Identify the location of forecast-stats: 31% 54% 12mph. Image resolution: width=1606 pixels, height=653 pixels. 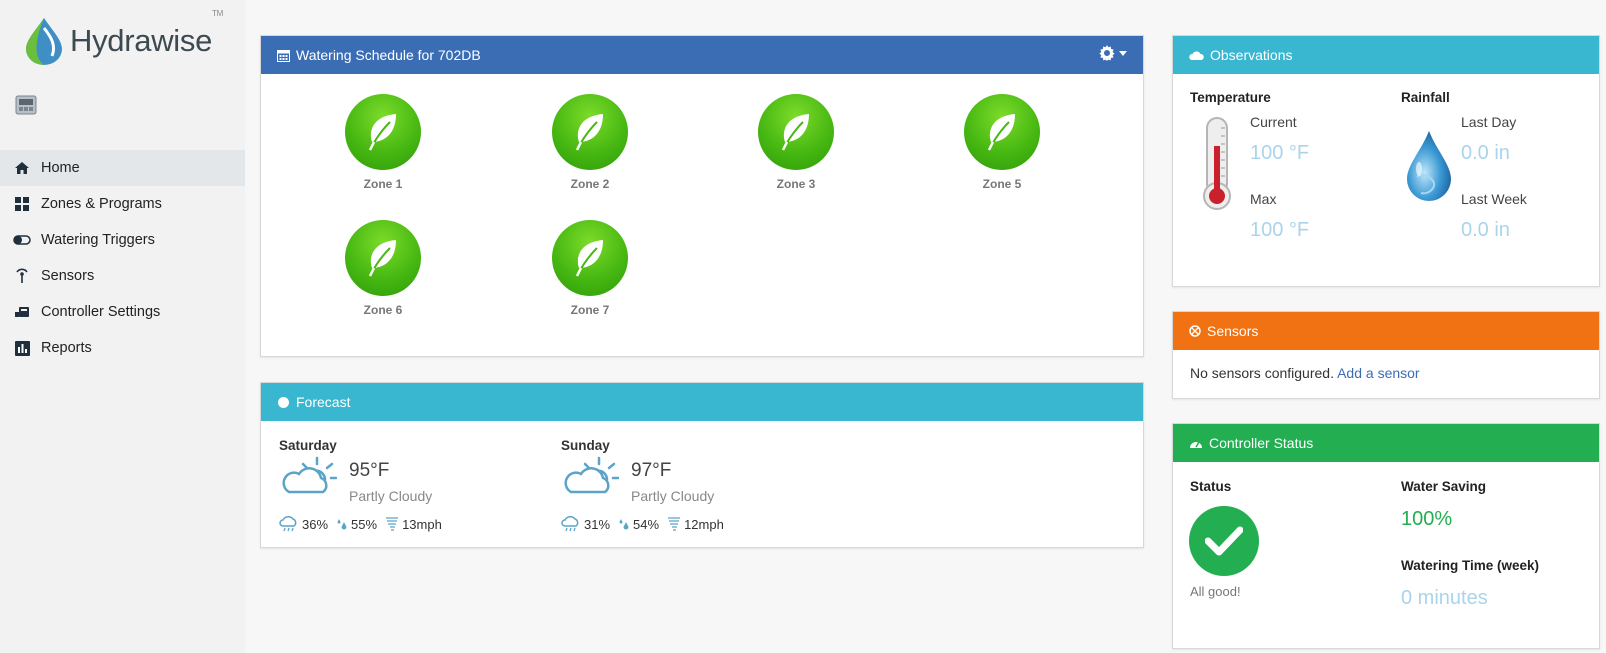
(646, 524).